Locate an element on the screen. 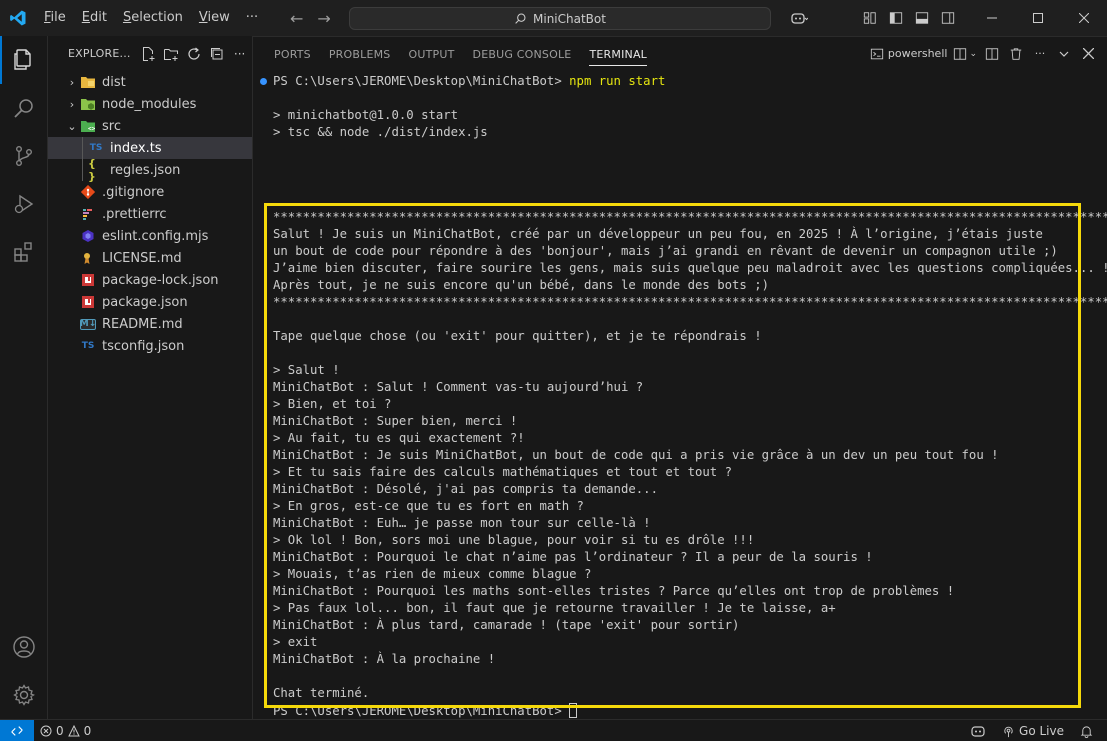 Image resolution: width=1107 pixels, height=741 pixels. explorer-actions: ··· is located at coordinates (194, 54).